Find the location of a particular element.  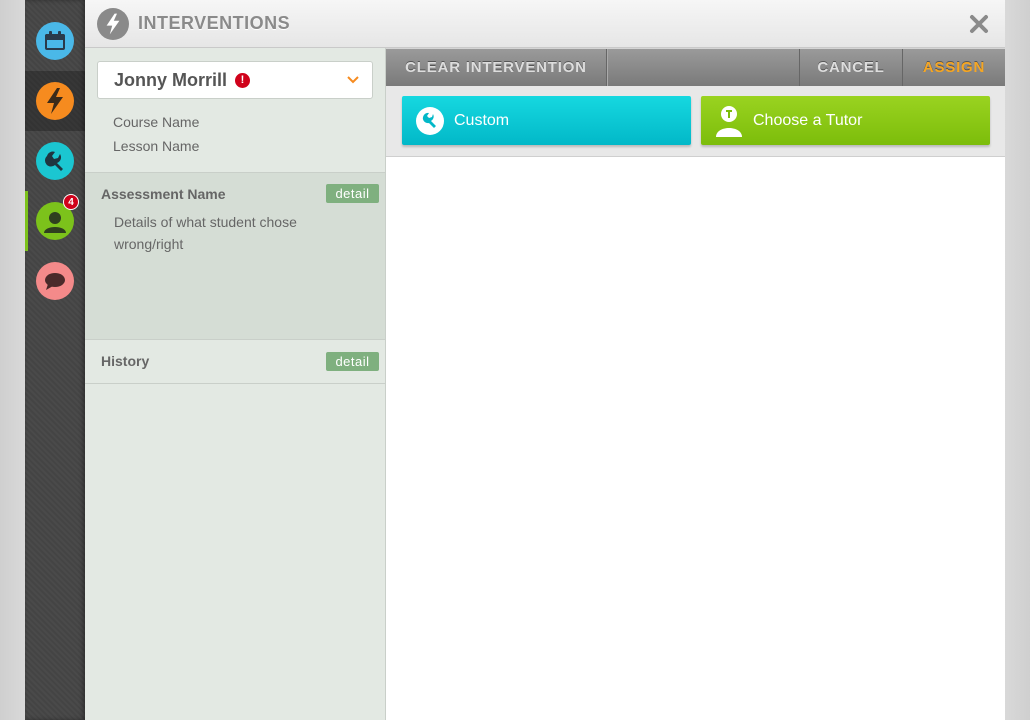

toolbar-spacer is located at coordinates (703, 67).